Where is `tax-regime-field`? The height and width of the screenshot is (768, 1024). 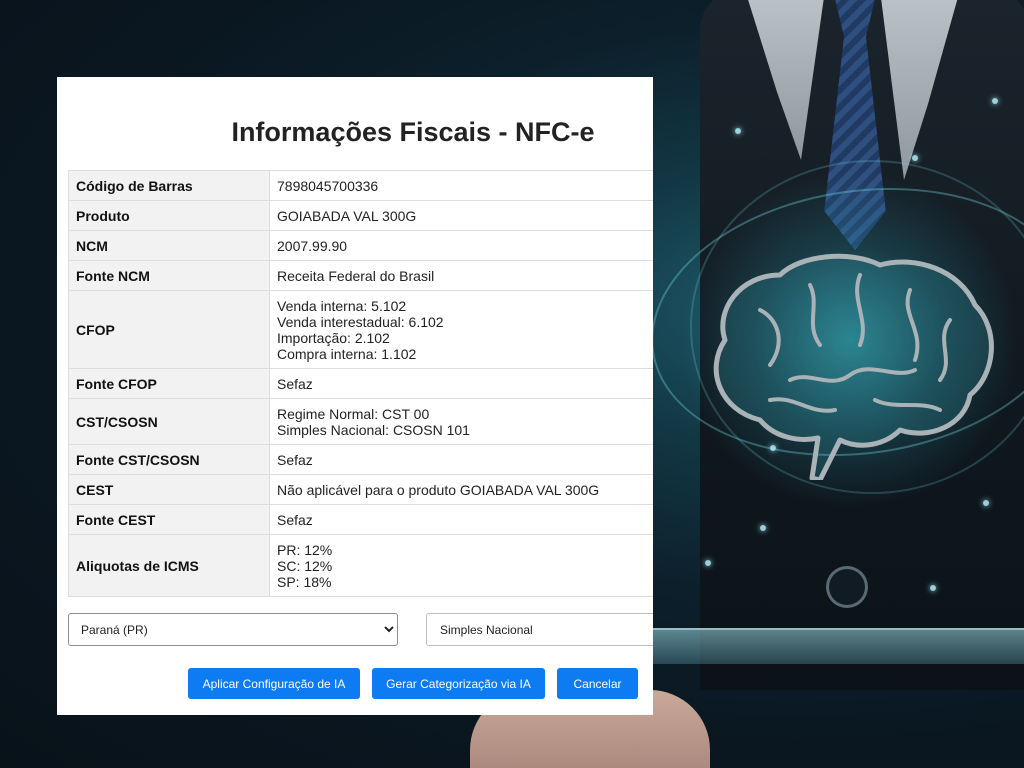
tax-regime-field is located at coordinates (539, 629).